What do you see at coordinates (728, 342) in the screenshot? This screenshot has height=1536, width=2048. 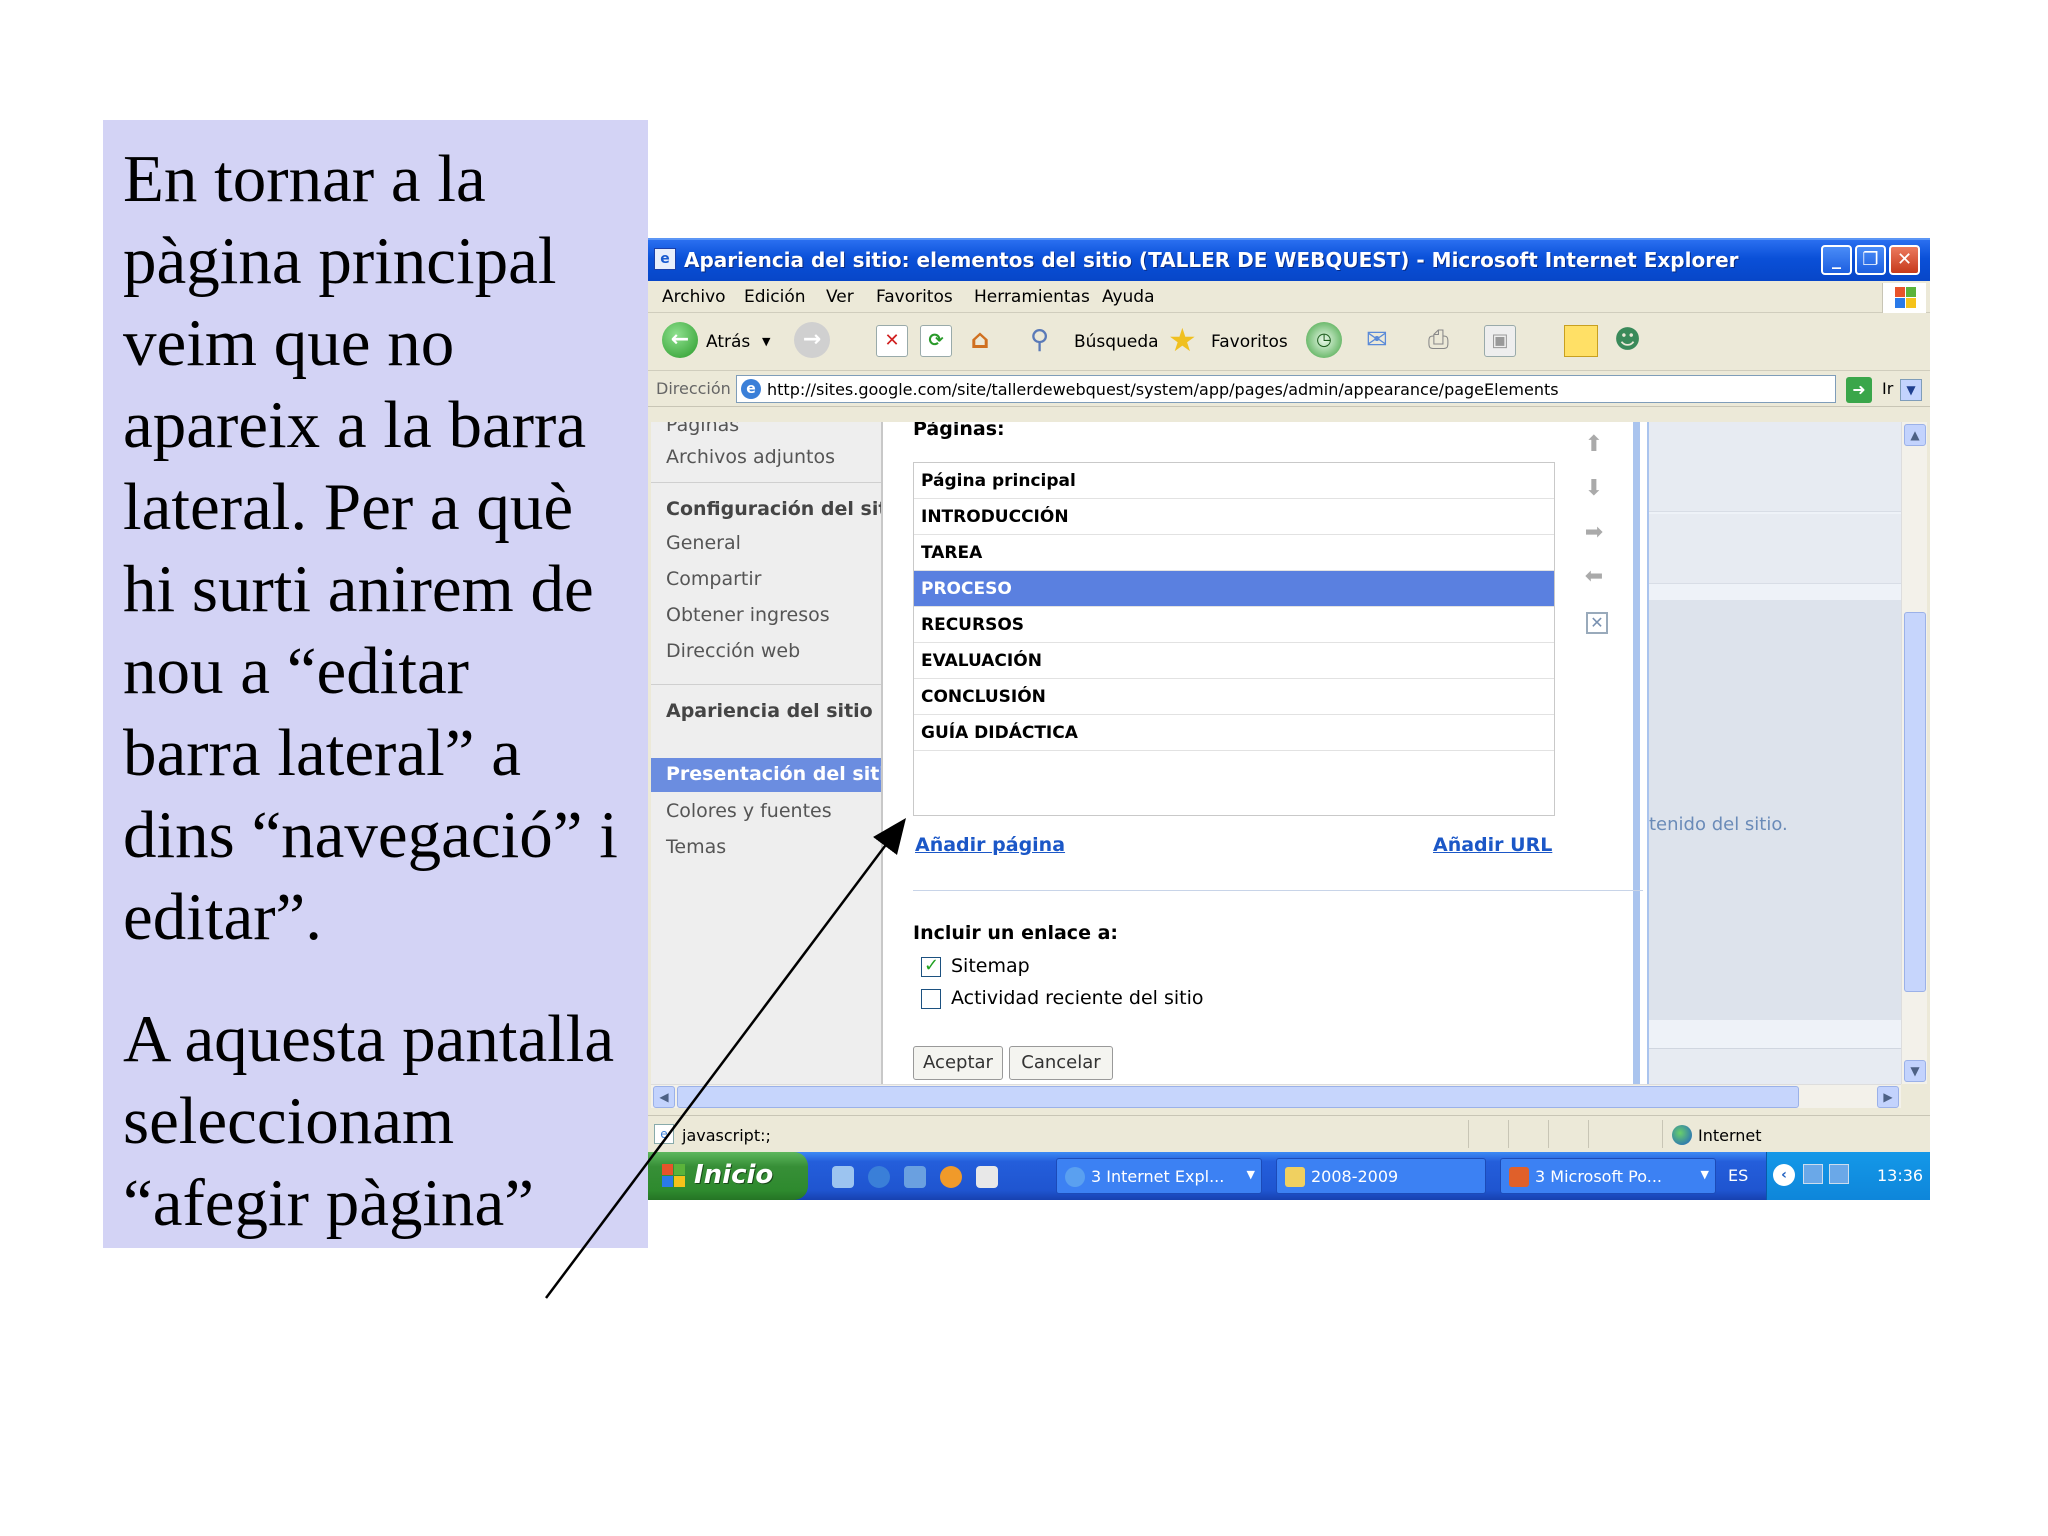 I see `back-button-label: Atrás` at bounding box center [728, 342].